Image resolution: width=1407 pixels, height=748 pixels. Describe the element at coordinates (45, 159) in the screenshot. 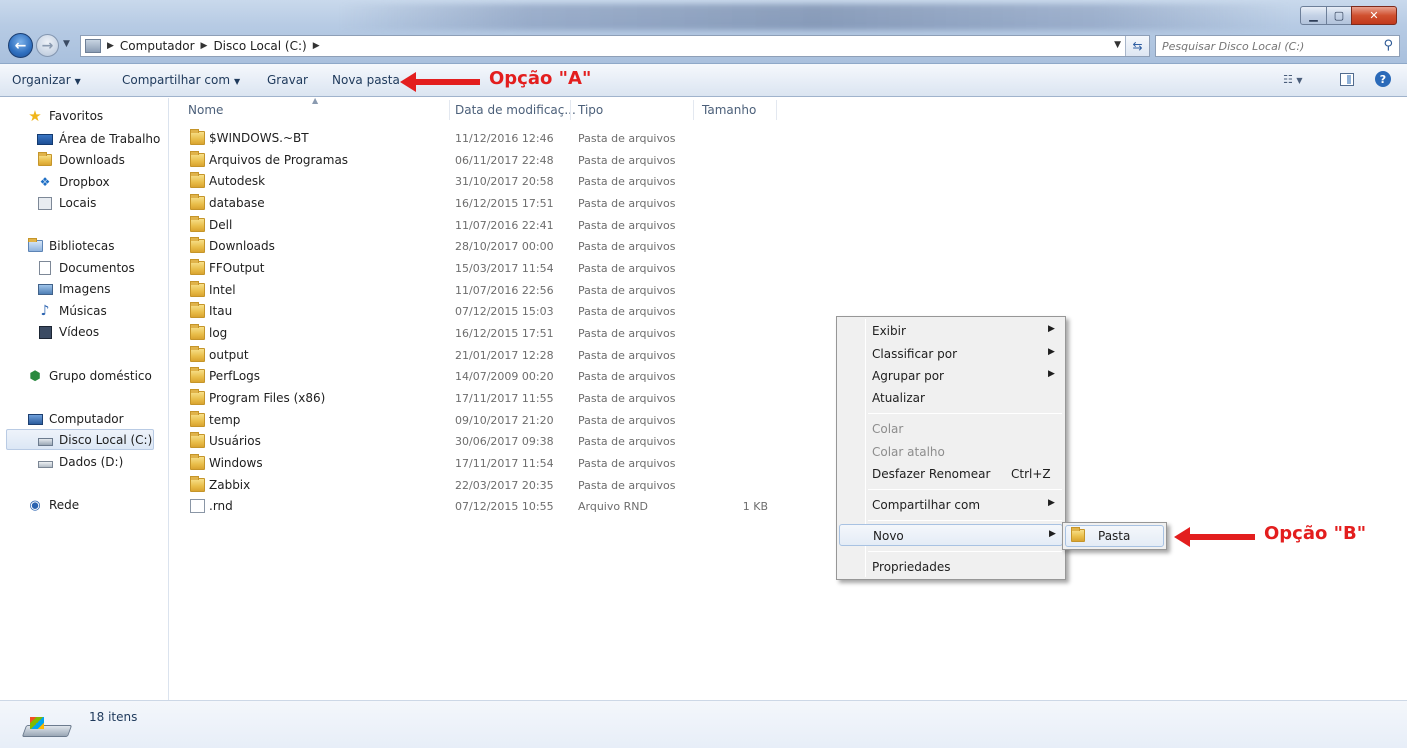

I see `downloads-folder-icon` at that location.